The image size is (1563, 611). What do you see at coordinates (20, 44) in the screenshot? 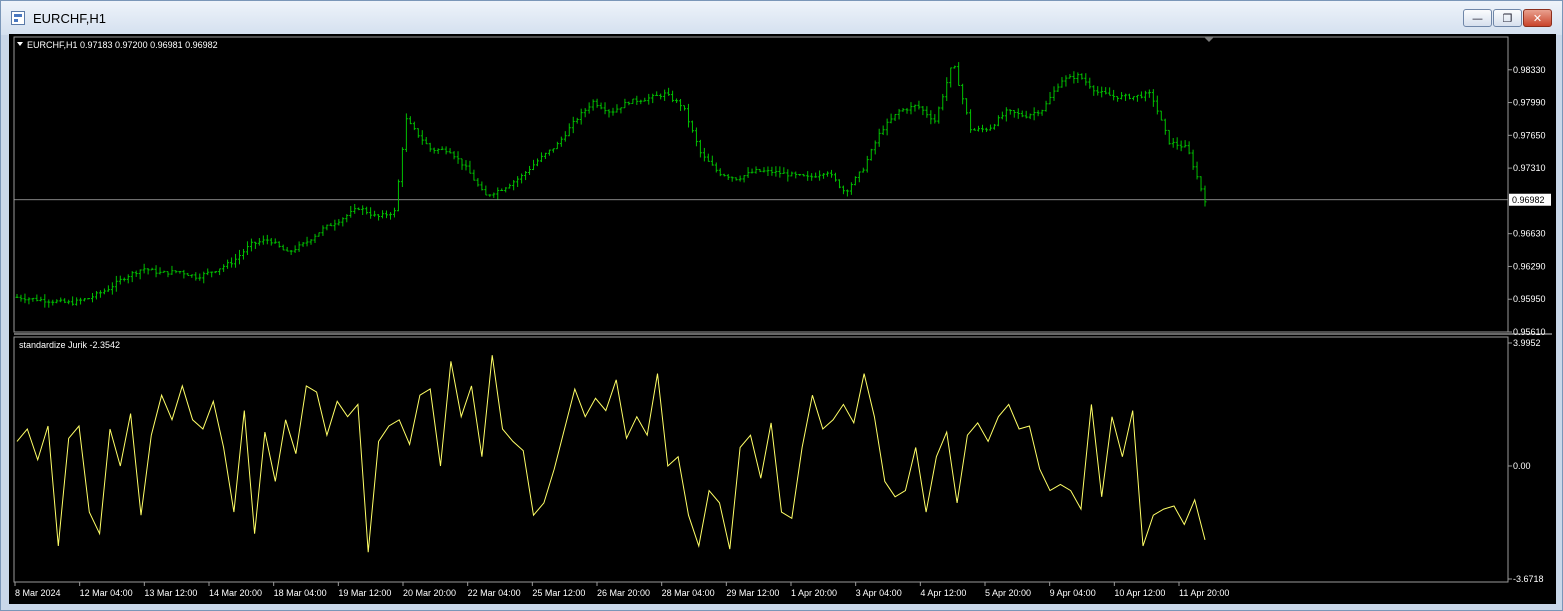
I see `collapse-triangle-icon` at bounding box center [20, 44].